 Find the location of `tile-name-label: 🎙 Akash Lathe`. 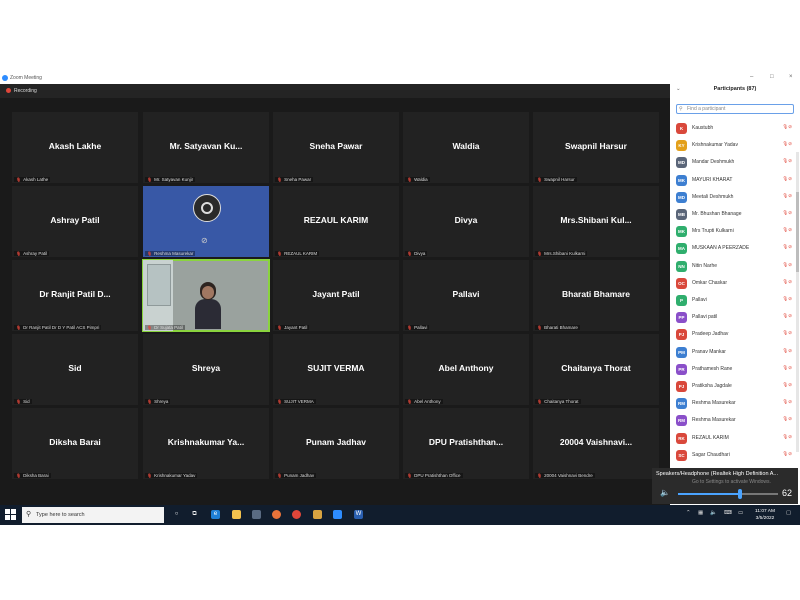

tile-name-label: 🎙 Akash Lathe is located at coordinates (32, 179).